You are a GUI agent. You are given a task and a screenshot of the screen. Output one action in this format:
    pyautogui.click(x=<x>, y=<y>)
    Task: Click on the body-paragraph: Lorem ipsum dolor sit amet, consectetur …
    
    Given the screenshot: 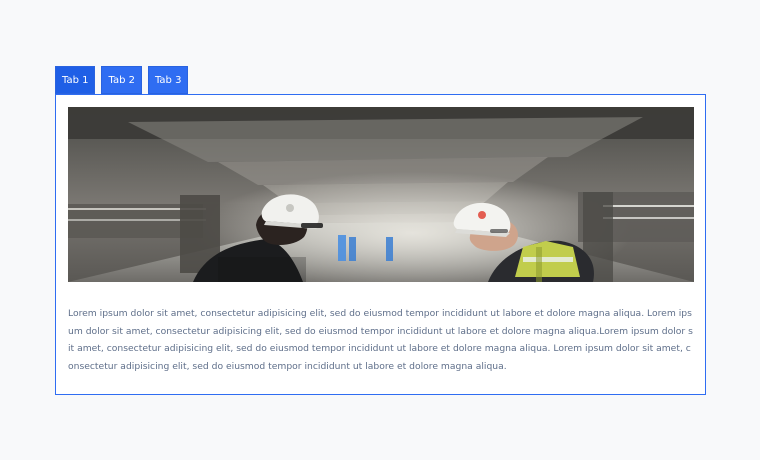 What is the action you would take?
    pyautogui.click(x=380, y=340)
    